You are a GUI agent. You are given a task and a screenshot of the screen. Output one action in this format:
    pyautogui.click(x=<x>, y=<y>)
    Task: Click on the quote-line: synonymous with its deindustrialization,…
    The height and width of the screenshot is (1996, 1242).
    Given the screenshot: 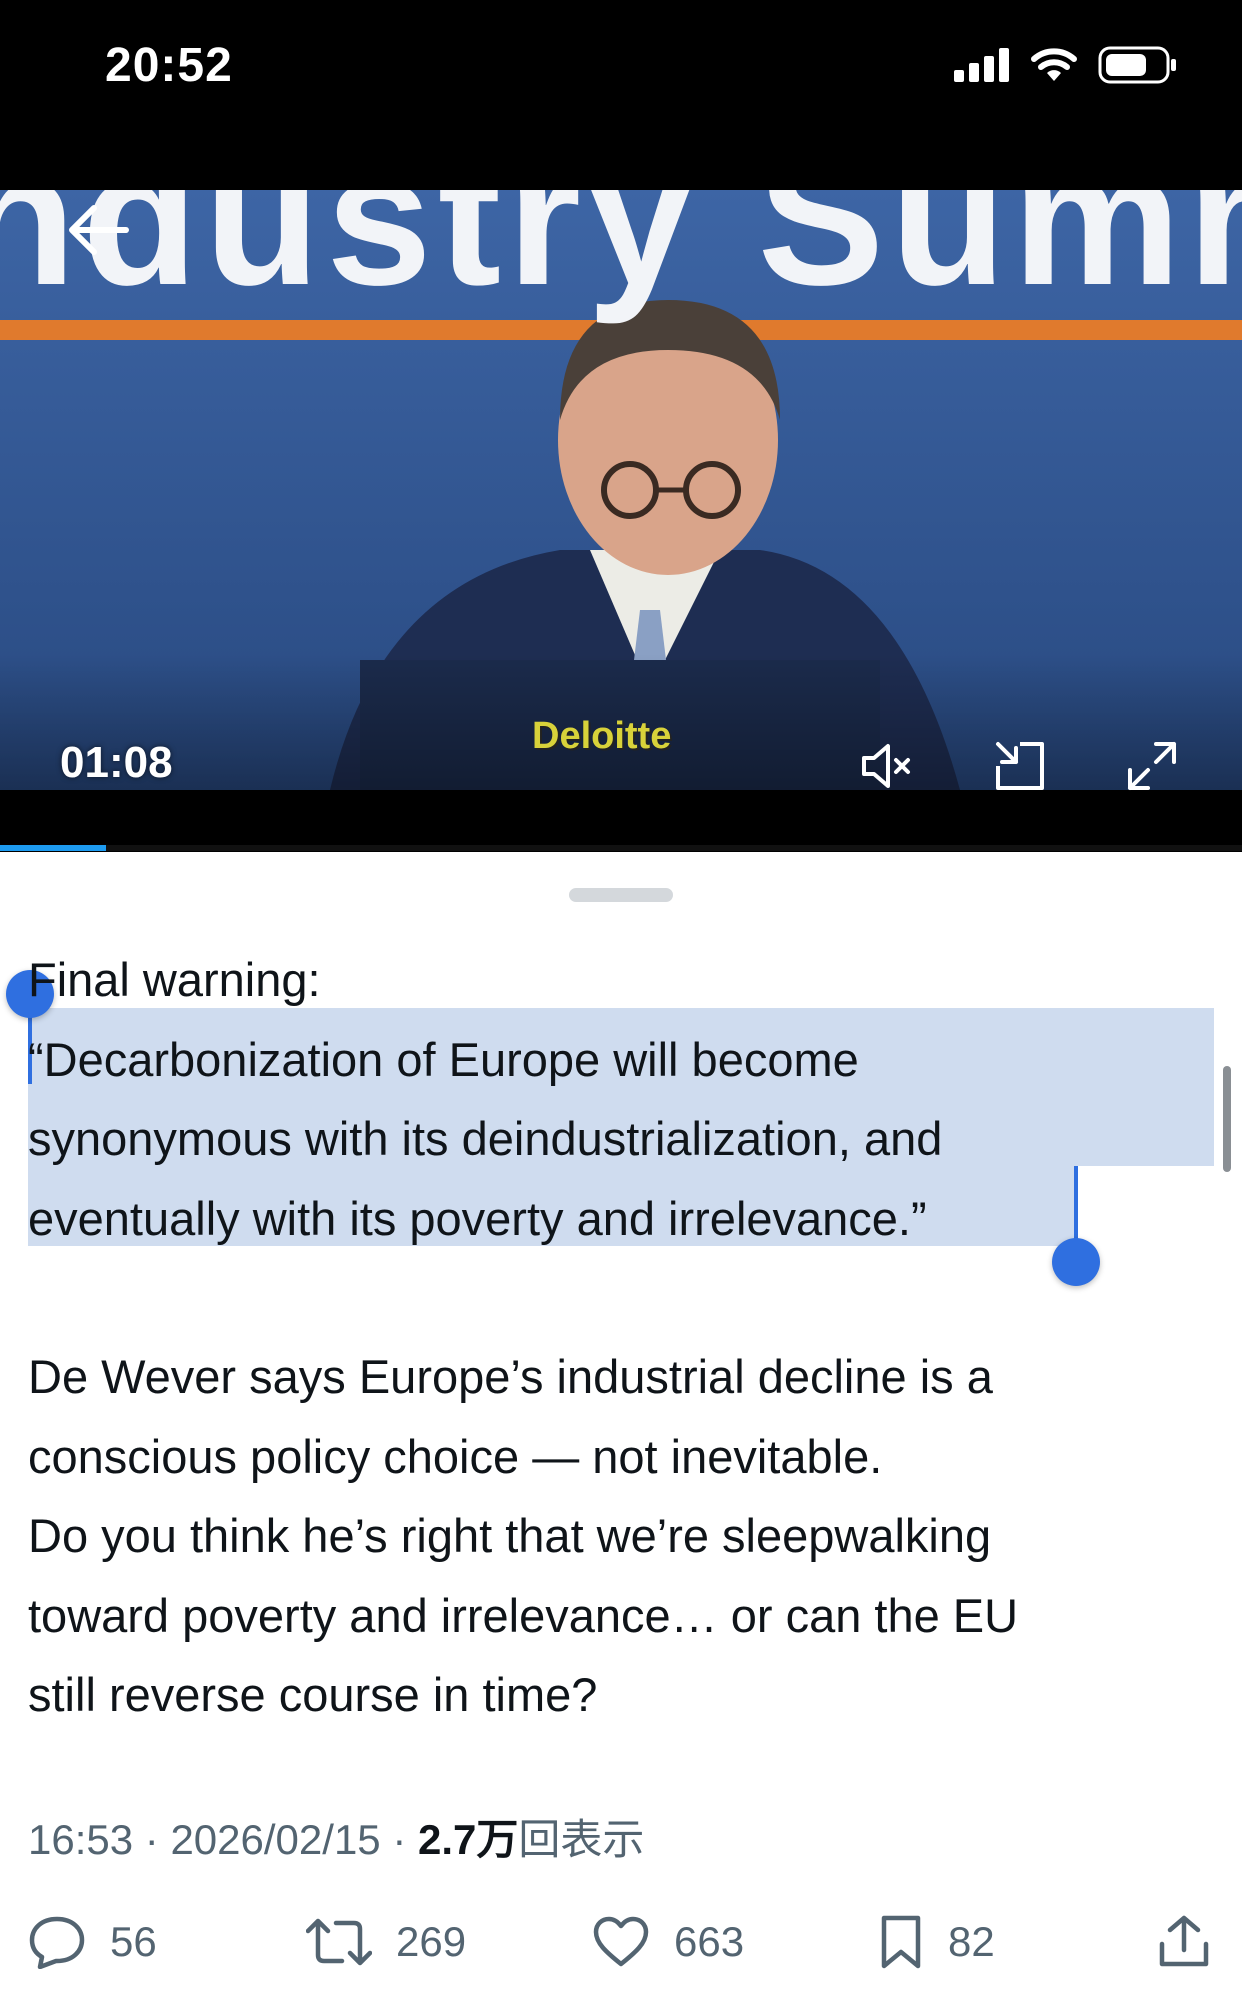 What is the action you would take?
    pyautogui.click(x=485, y=1138)
    